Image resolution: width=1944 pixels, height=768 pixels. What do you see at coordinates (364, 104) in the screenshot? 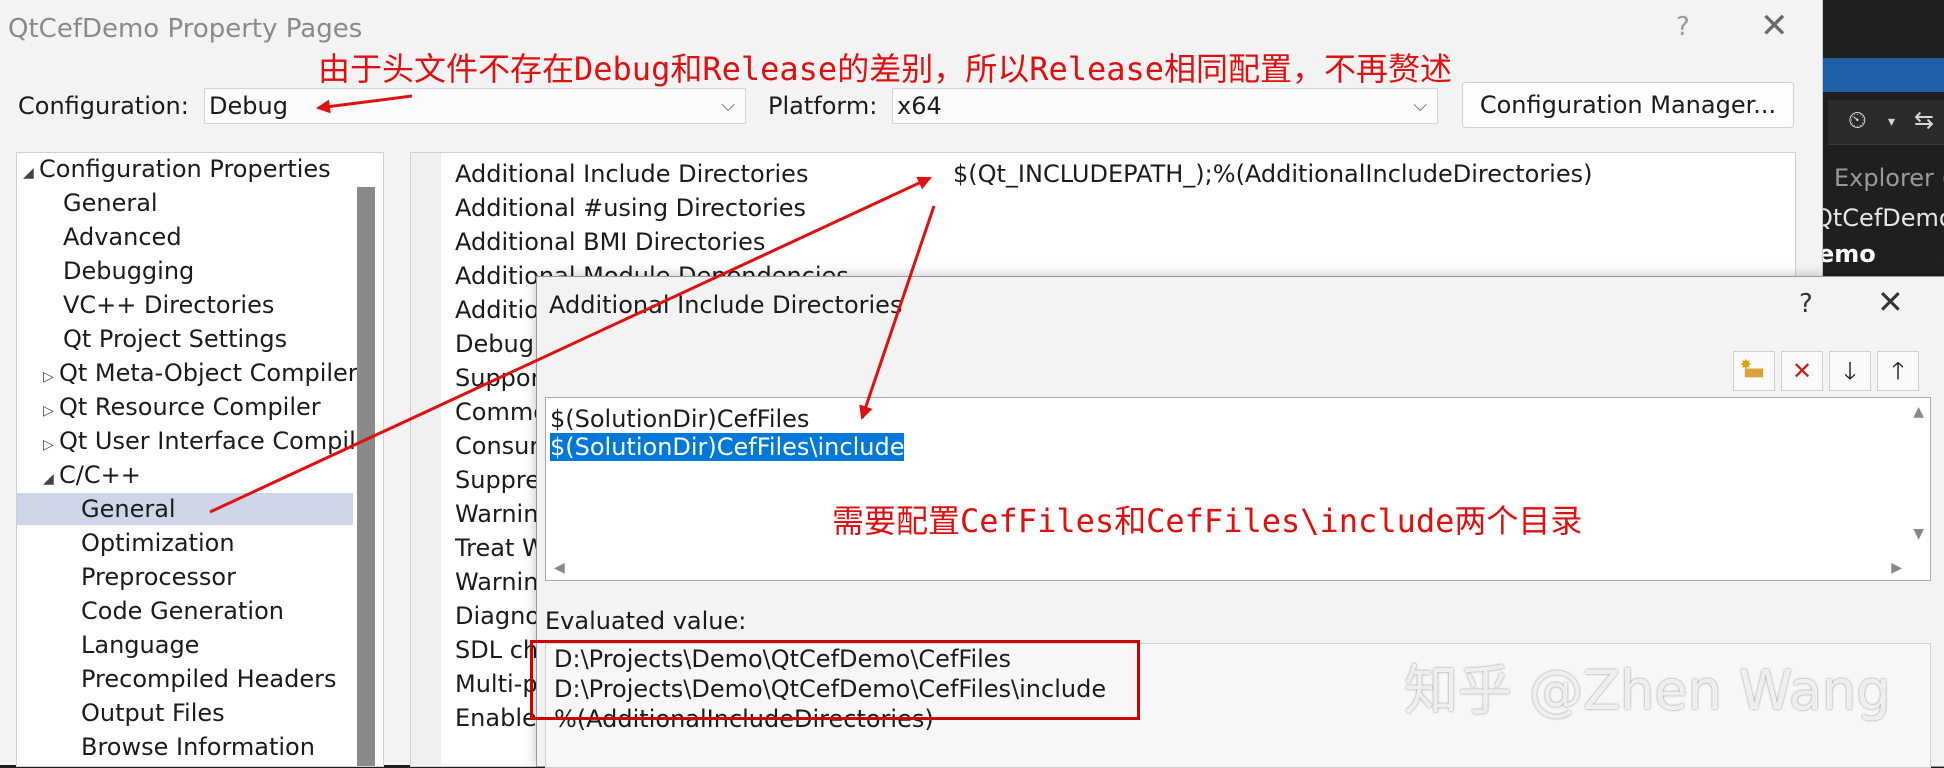
I see `annotation-arrow-config` at bounding box center [364, 104].